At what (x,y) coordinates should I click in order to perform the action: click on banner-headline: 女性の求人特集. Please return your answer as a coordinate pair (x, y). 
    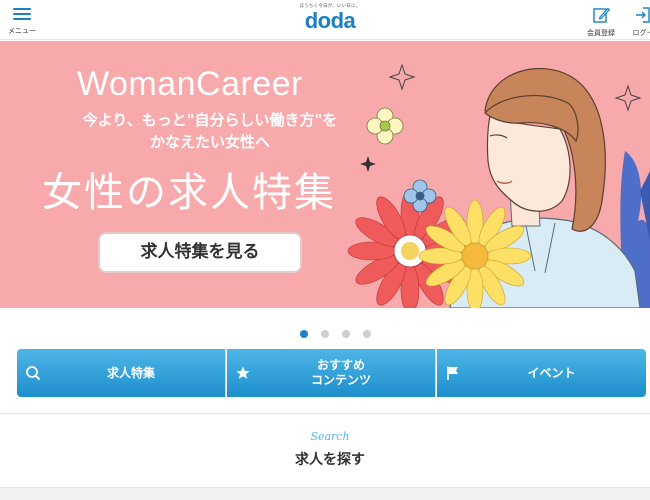
    Looking at the image, I should click on (189, 193).